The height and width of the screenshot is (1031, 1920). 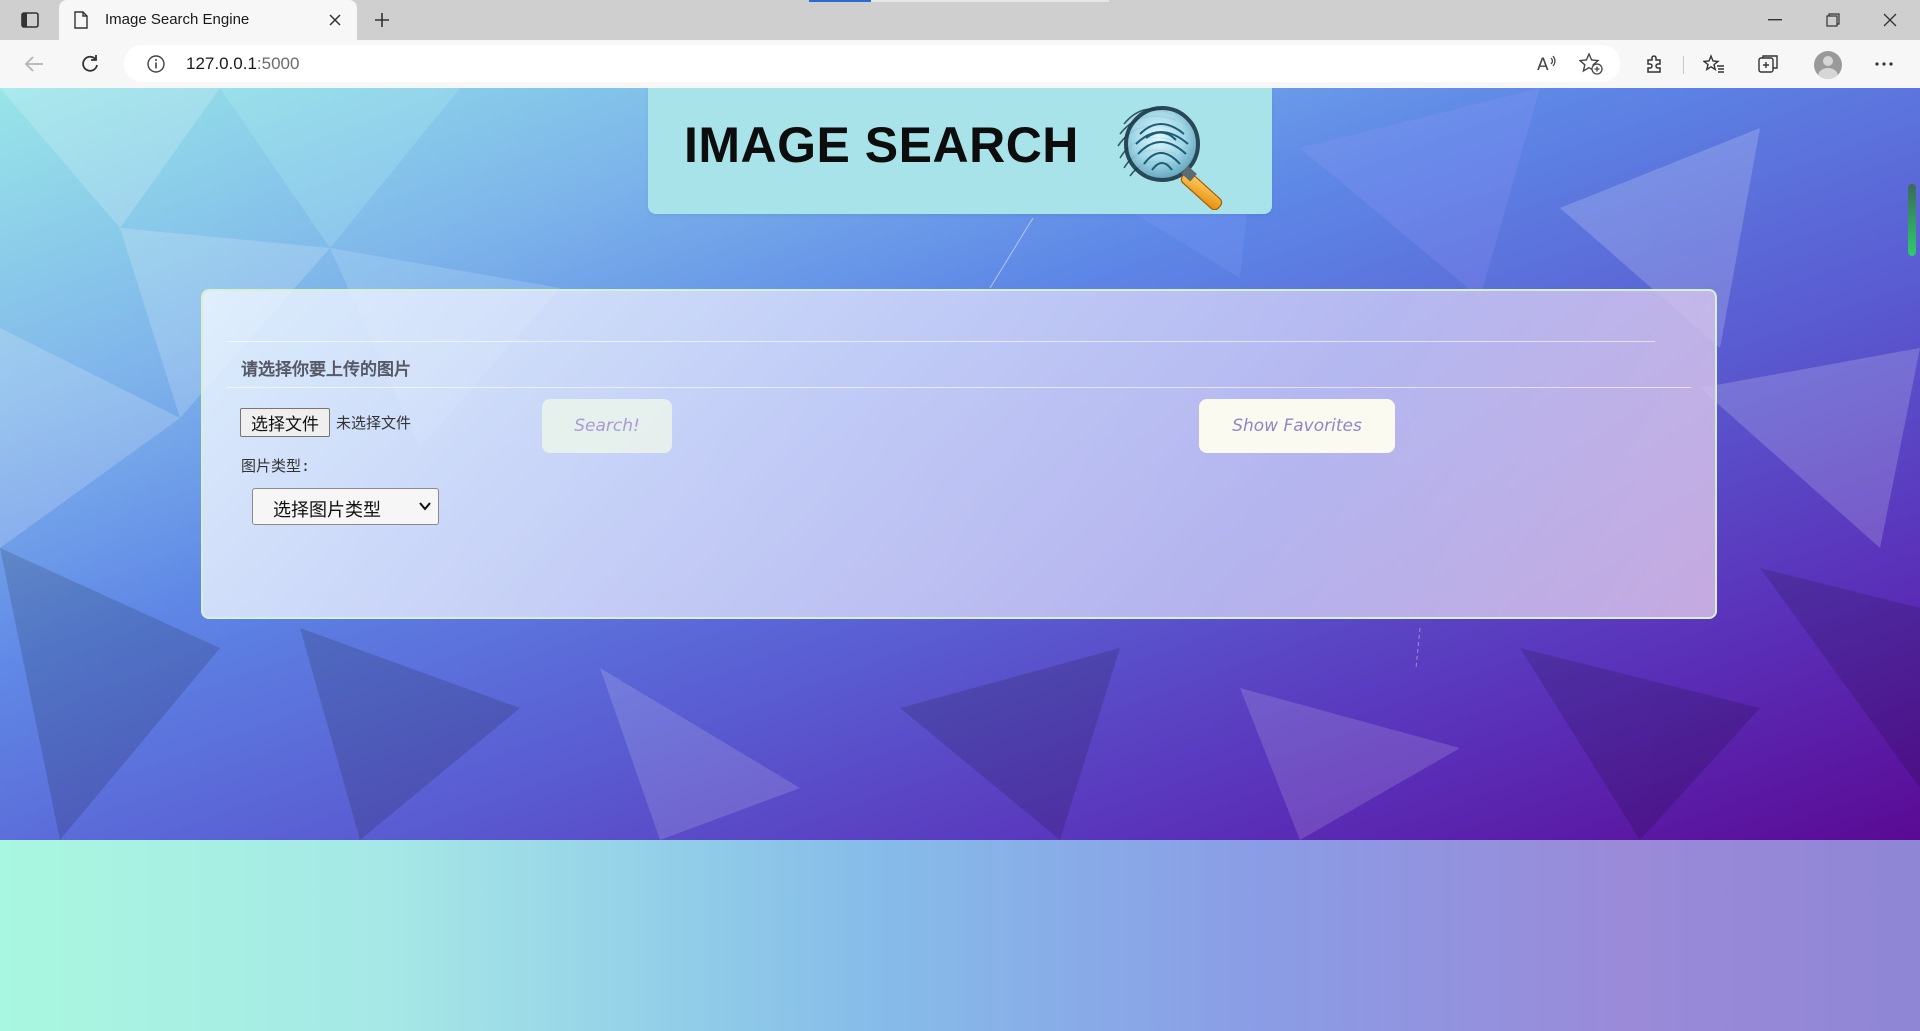 I want to click on minimize-icon, so click(x=1775, y=20).